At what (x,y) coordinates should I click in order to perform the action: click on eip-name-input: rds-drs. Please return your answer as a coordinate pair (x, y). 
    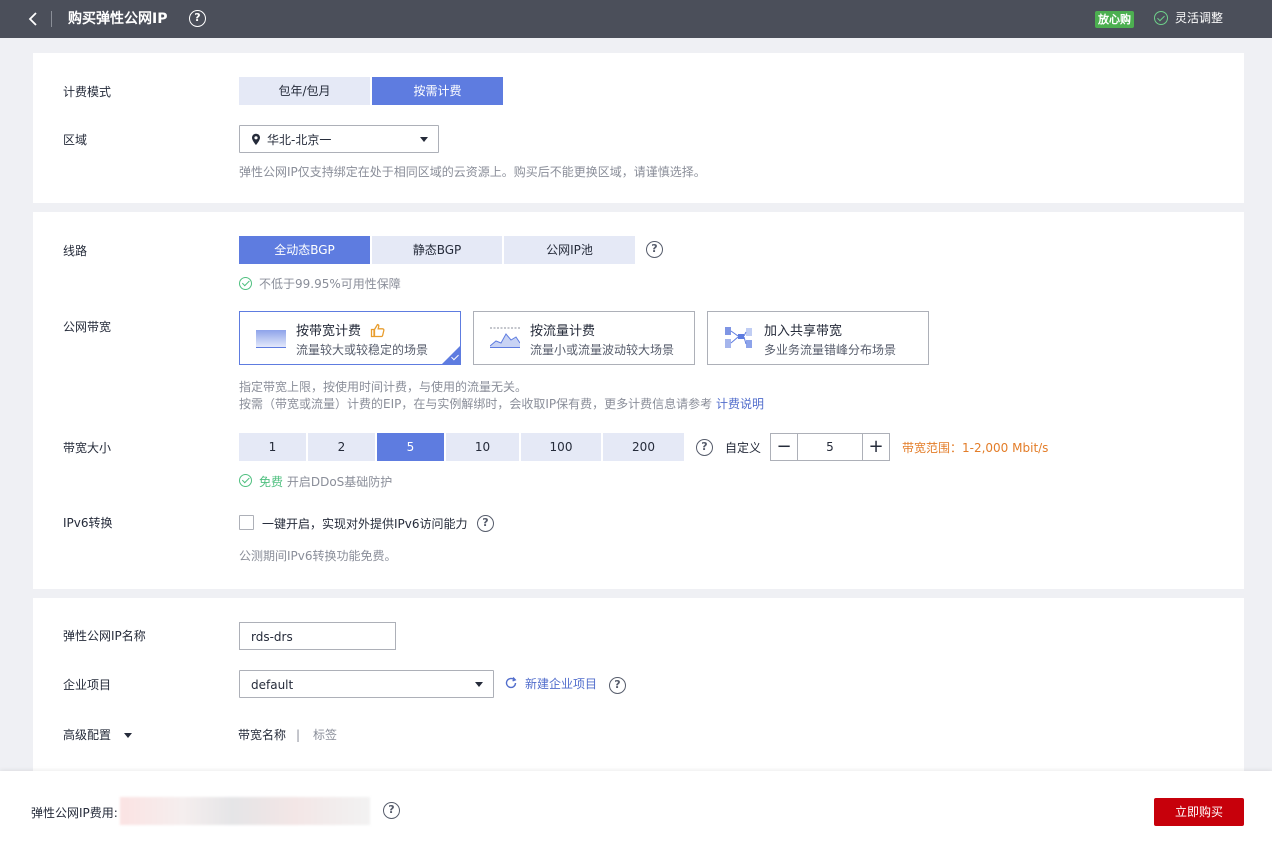
    Looking at the image, I should click on (317, 636).